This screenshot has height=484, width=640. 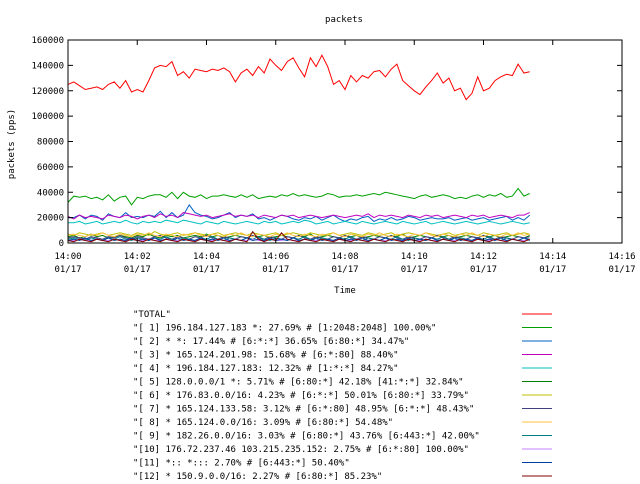 I want to click on y-tick-label-4: 80000, so click(x=50, y=143).